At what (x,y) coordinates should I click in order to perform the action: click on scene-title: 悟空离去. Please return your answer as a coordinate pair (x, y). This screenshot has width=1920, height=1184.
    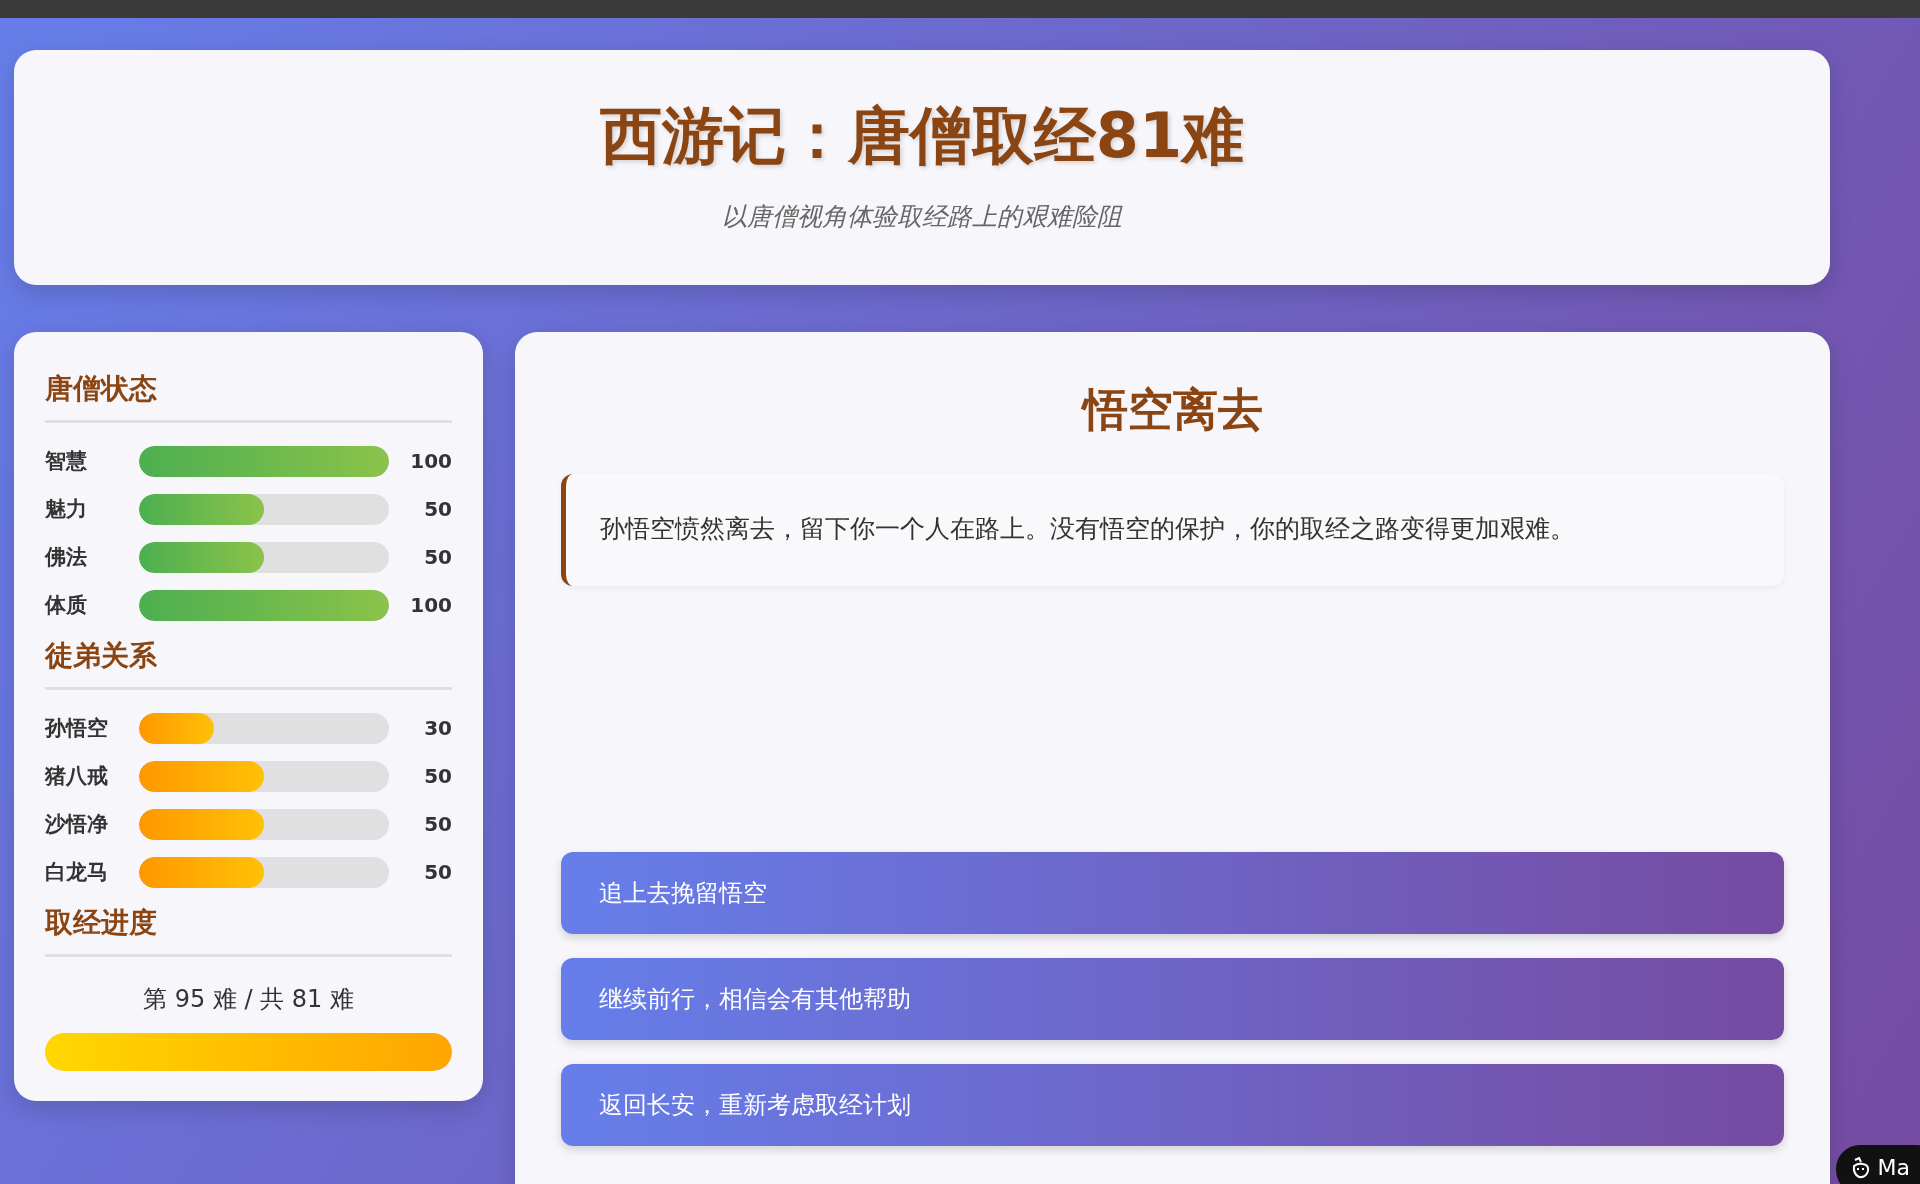
    Looking at the image, I should click on (1172, 410).